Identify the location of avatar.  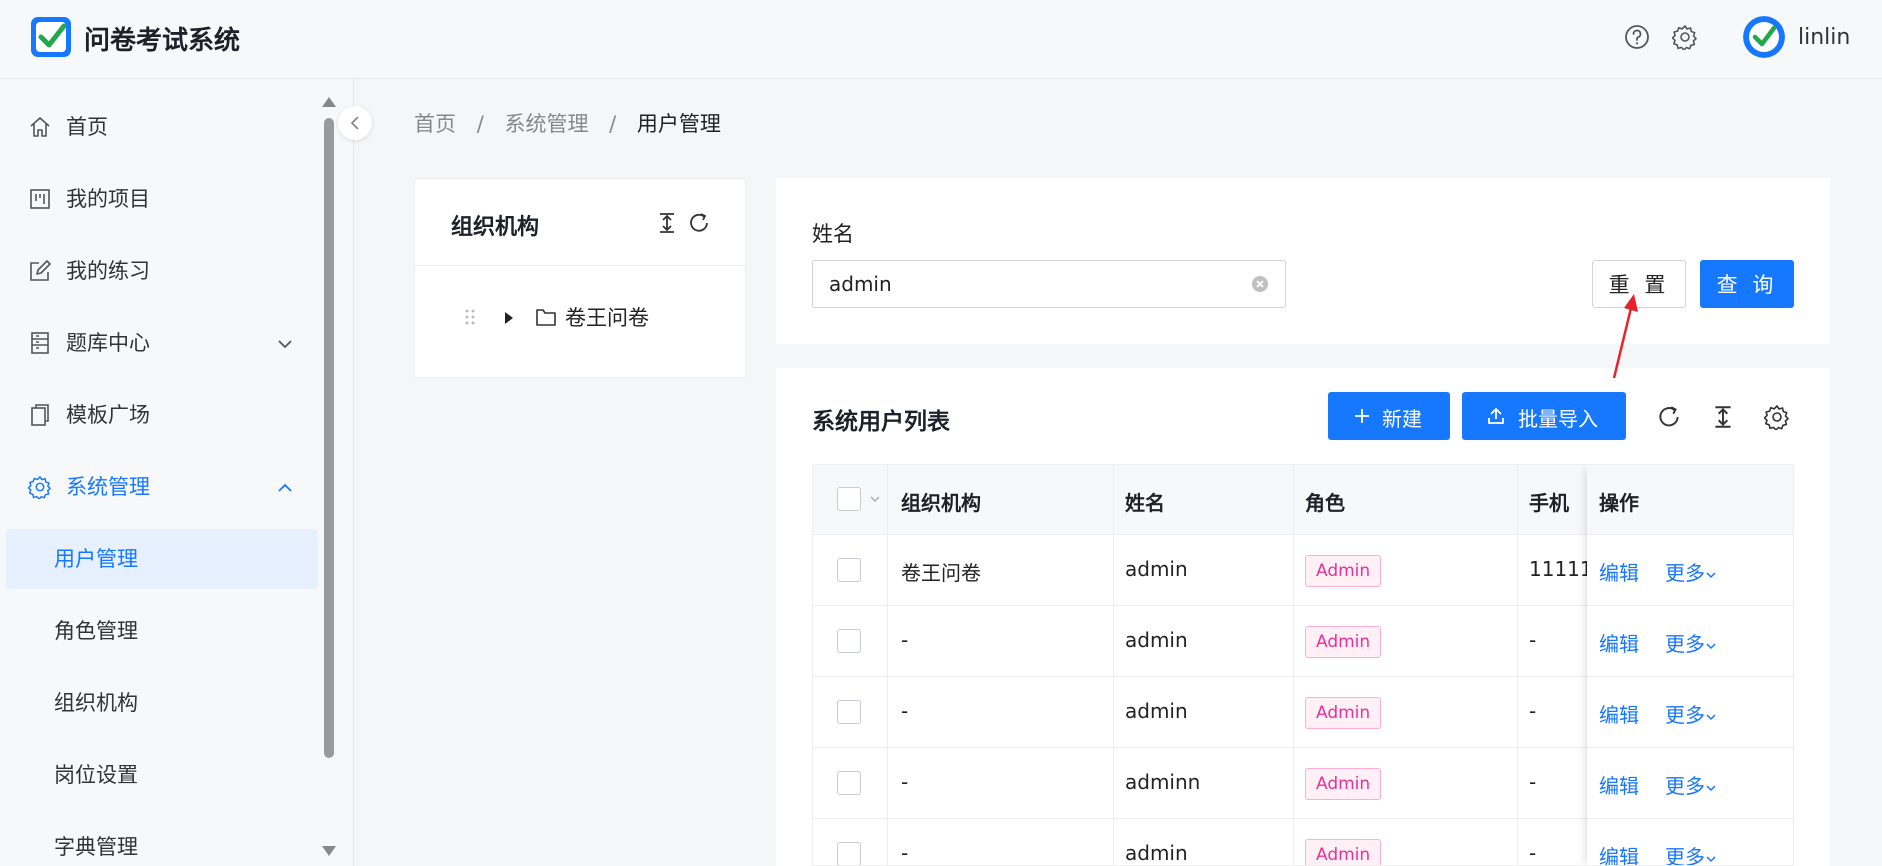
(1764, 37).